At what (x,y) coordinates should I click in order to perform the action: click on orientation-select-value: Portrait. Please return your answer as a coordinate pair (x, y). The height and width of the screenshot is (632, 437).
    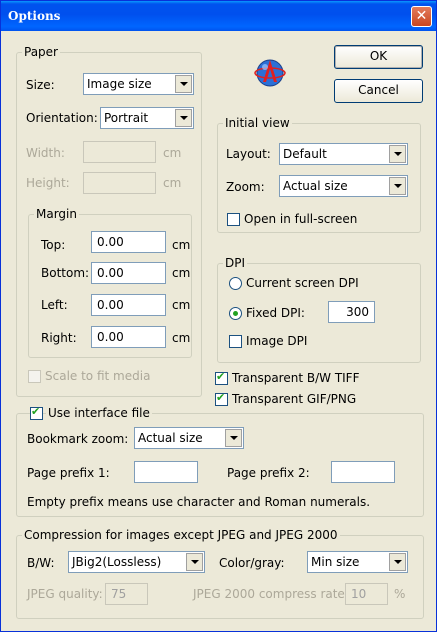
    Looking at the image, I should click on (126, 118).